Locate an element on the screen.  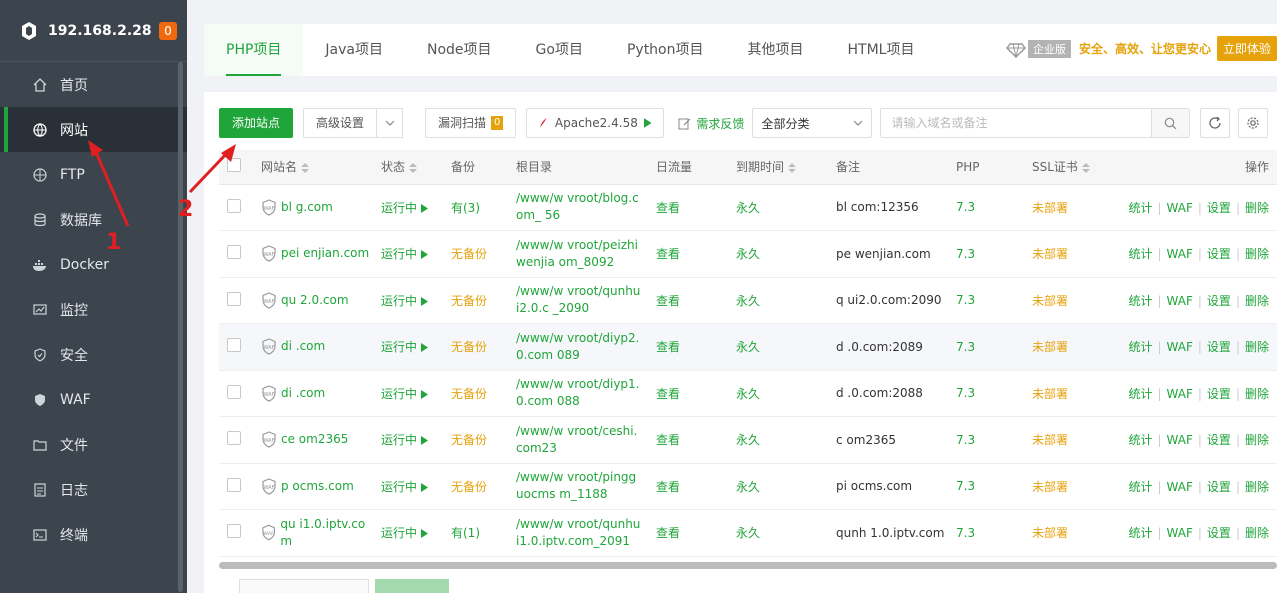
site-root-link: /www/w vroot/qunhui2.0.c _2090 is located at coordinates (578, 300).